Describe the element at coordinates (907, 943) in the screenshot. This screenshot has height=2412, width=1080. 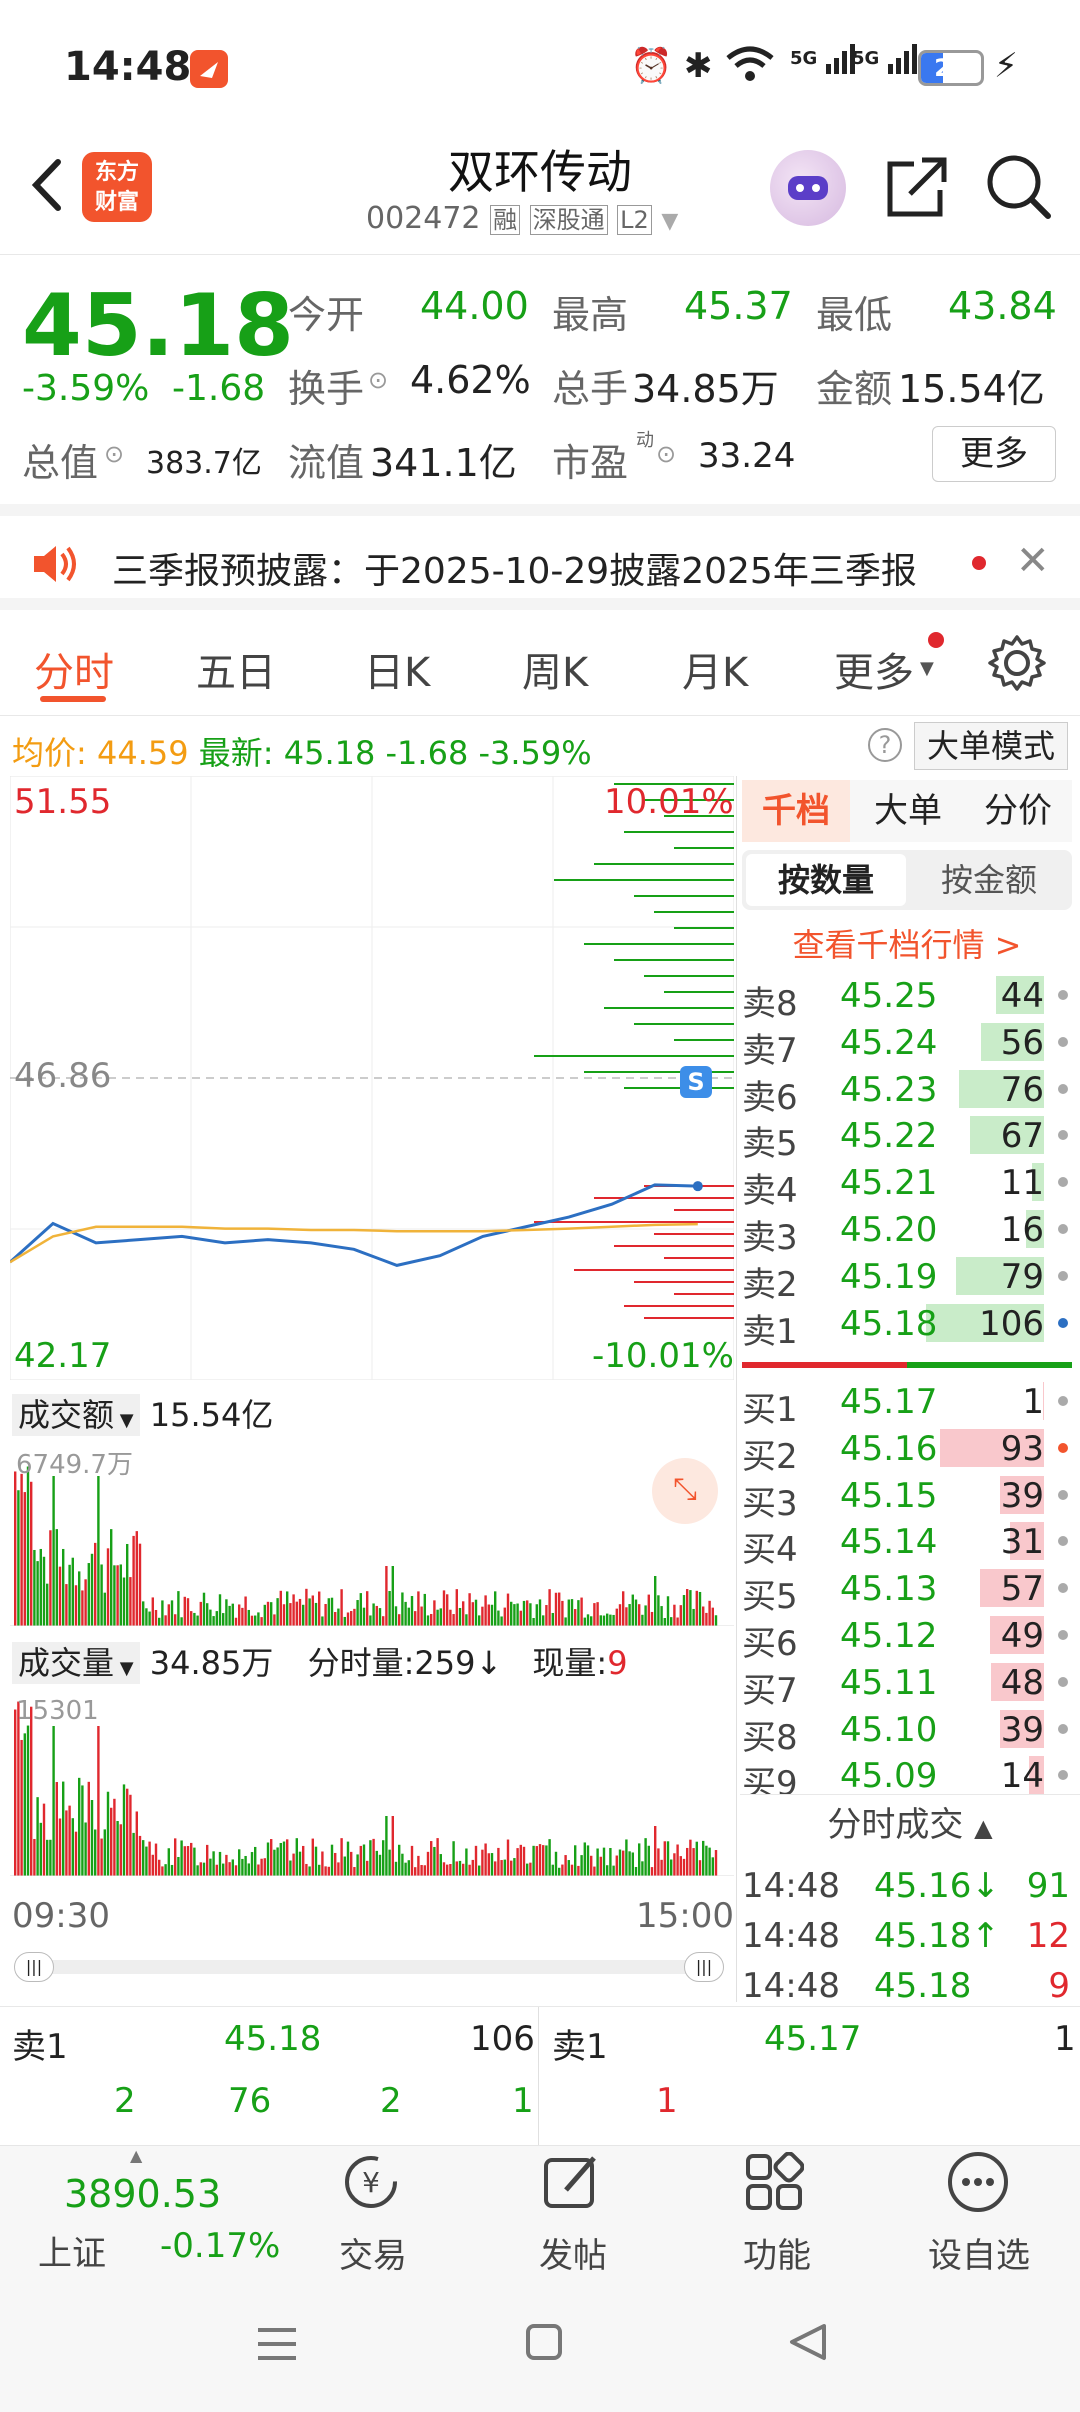
I see `depth-link: 查看千档行情 >` at that location.